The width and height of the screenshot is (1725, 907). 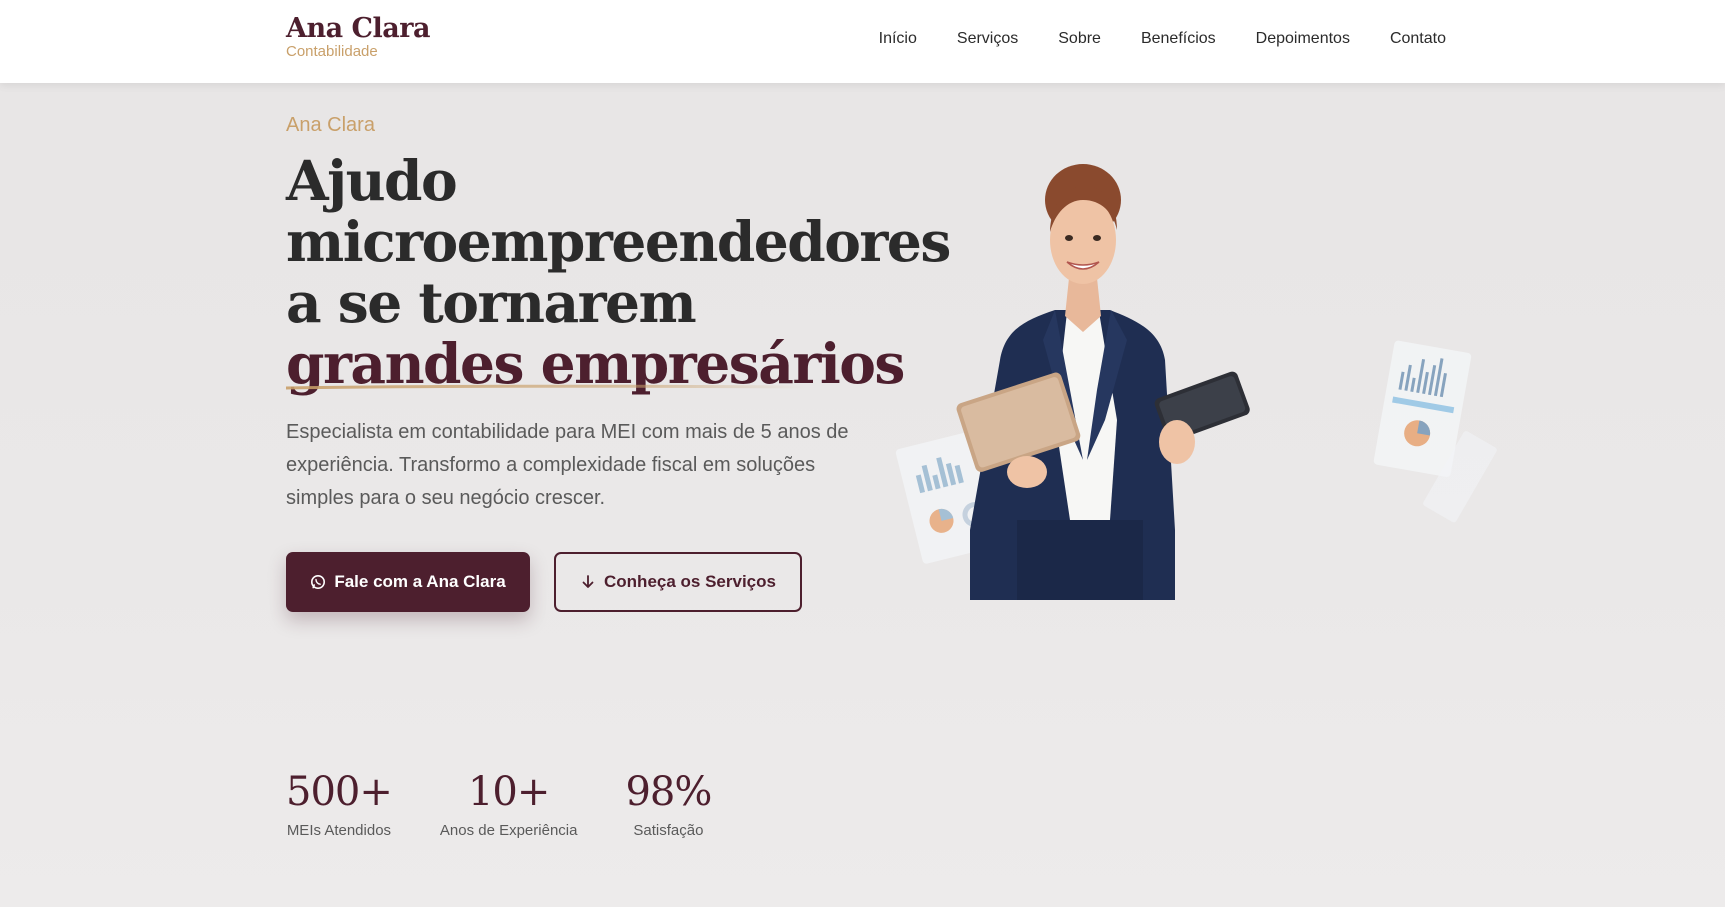 I want to click on services-button: Conheça os Serviços, so click(x=678, y=582).